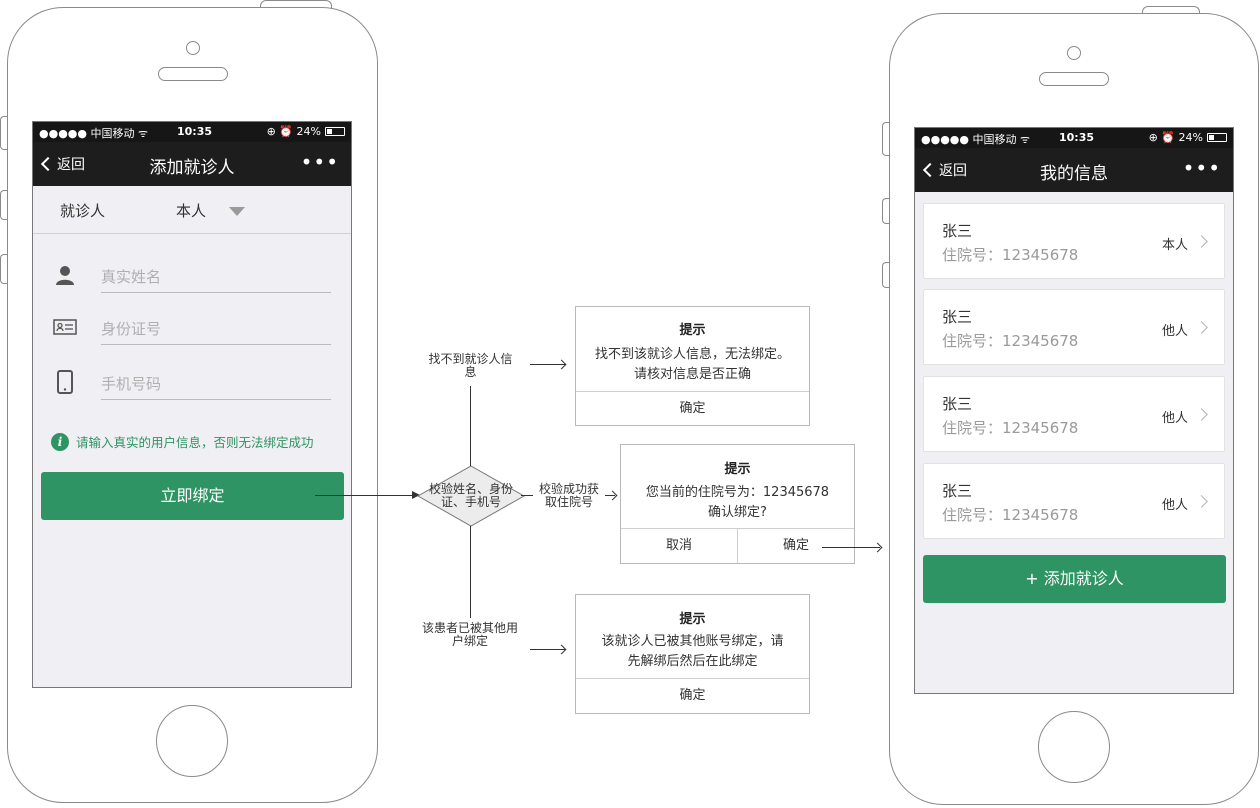 This screenshot has height=808, width=1260. I want to click on add-patient-button: + 添加就诊人, so click(1074, 579).